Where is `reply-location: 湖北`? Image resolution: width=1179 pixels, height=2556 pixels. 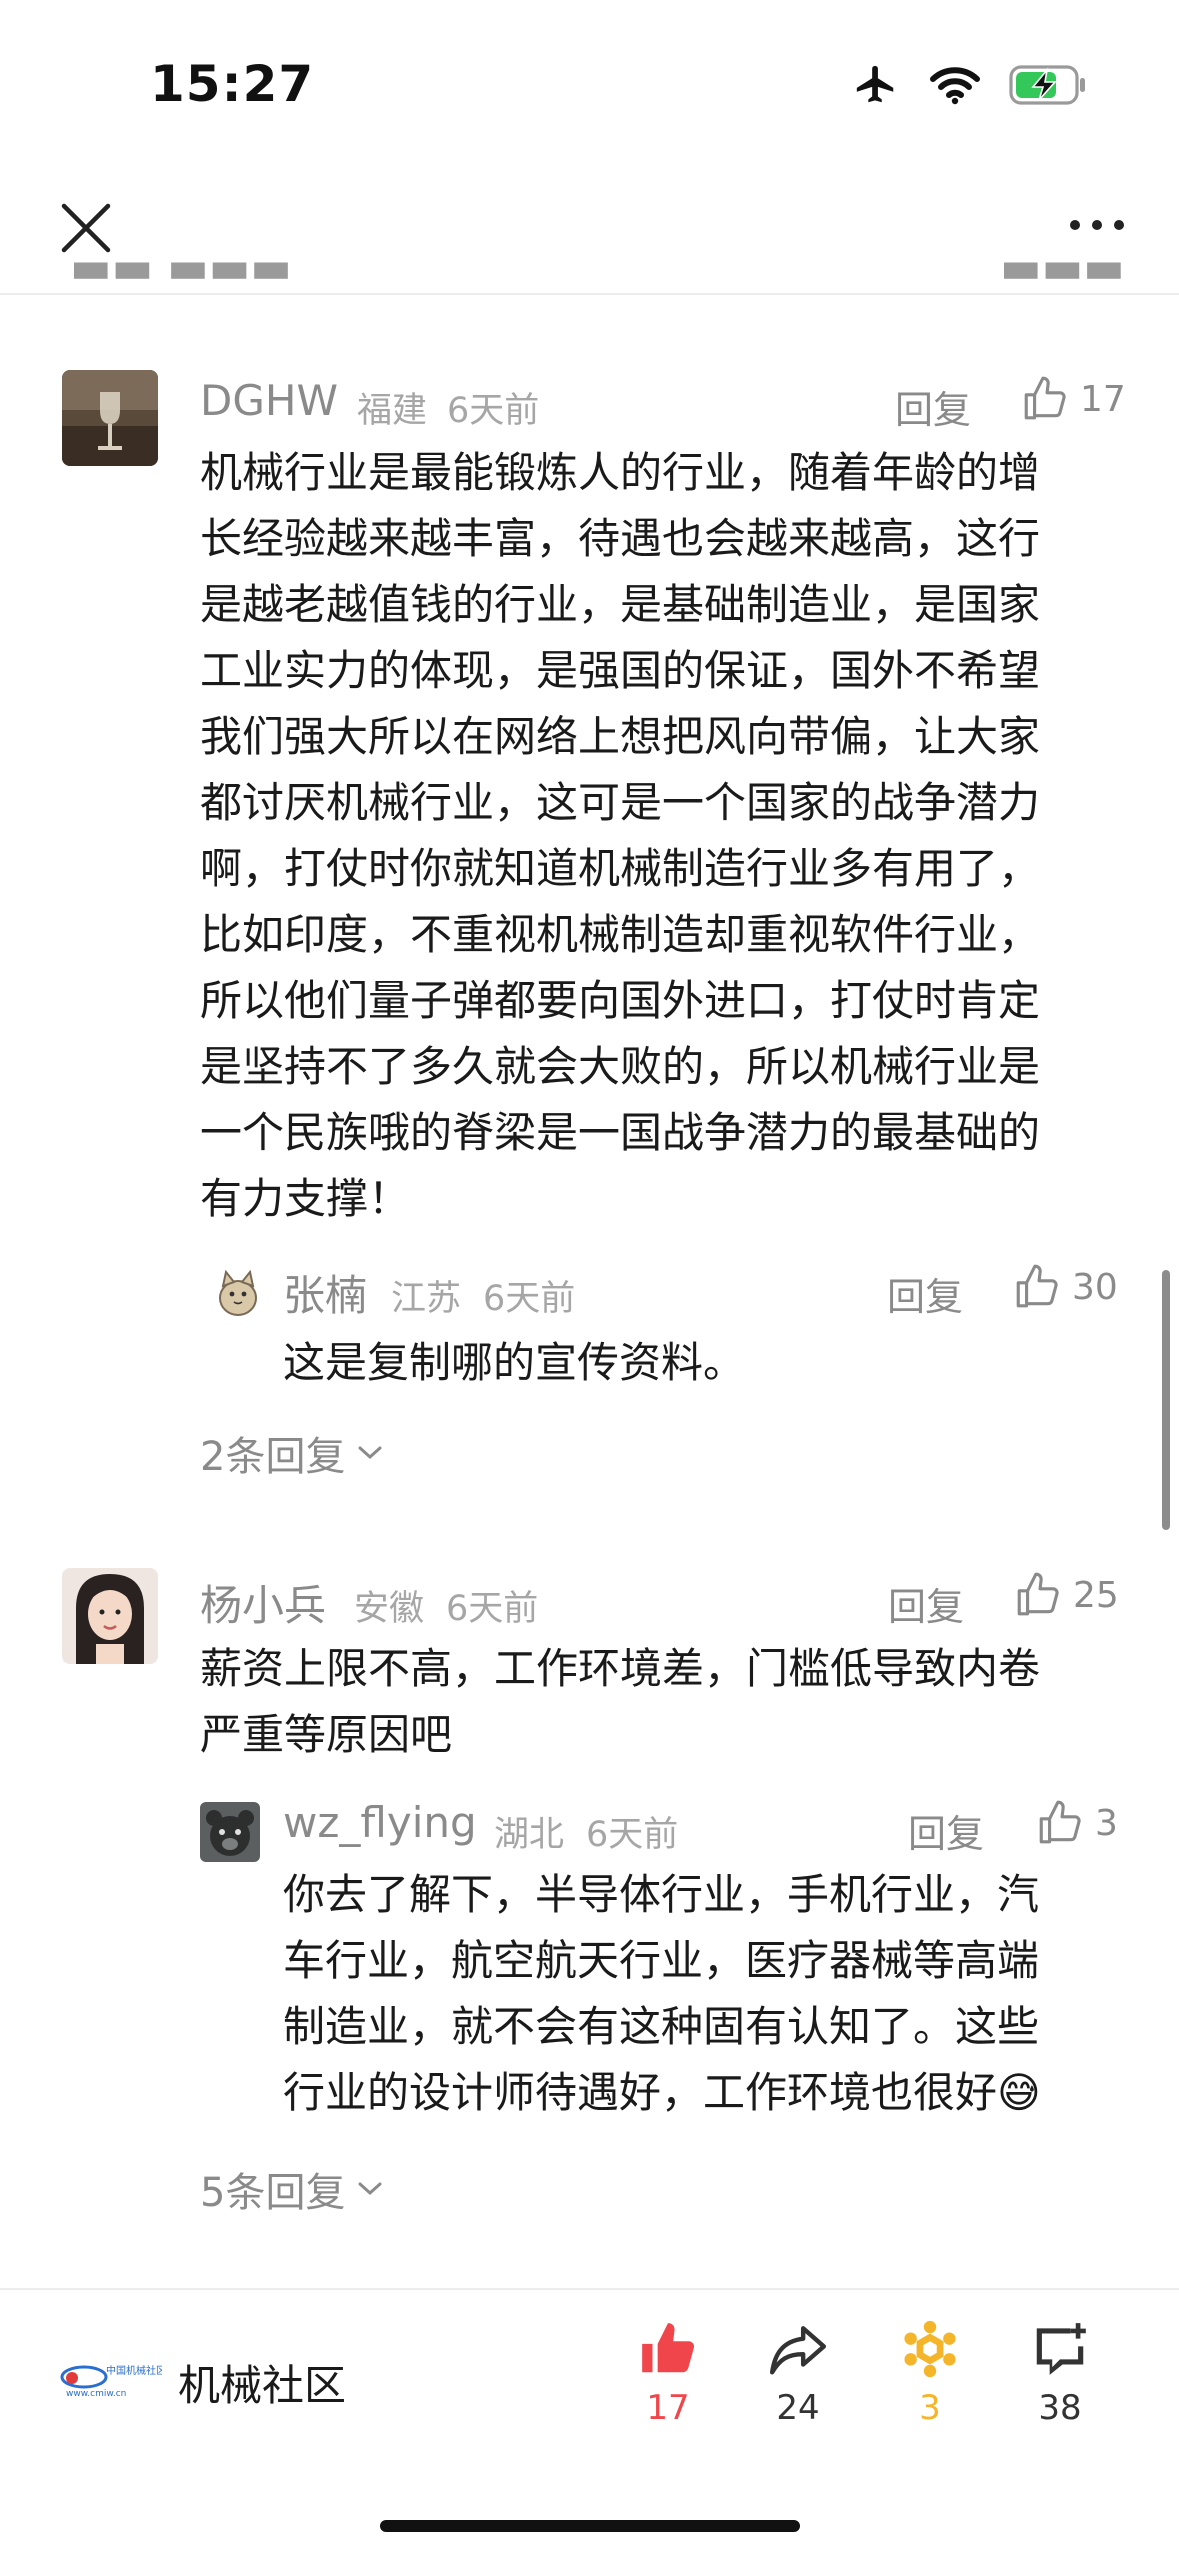
reply-location: 湖北 is located at coordinates (529, 1835).